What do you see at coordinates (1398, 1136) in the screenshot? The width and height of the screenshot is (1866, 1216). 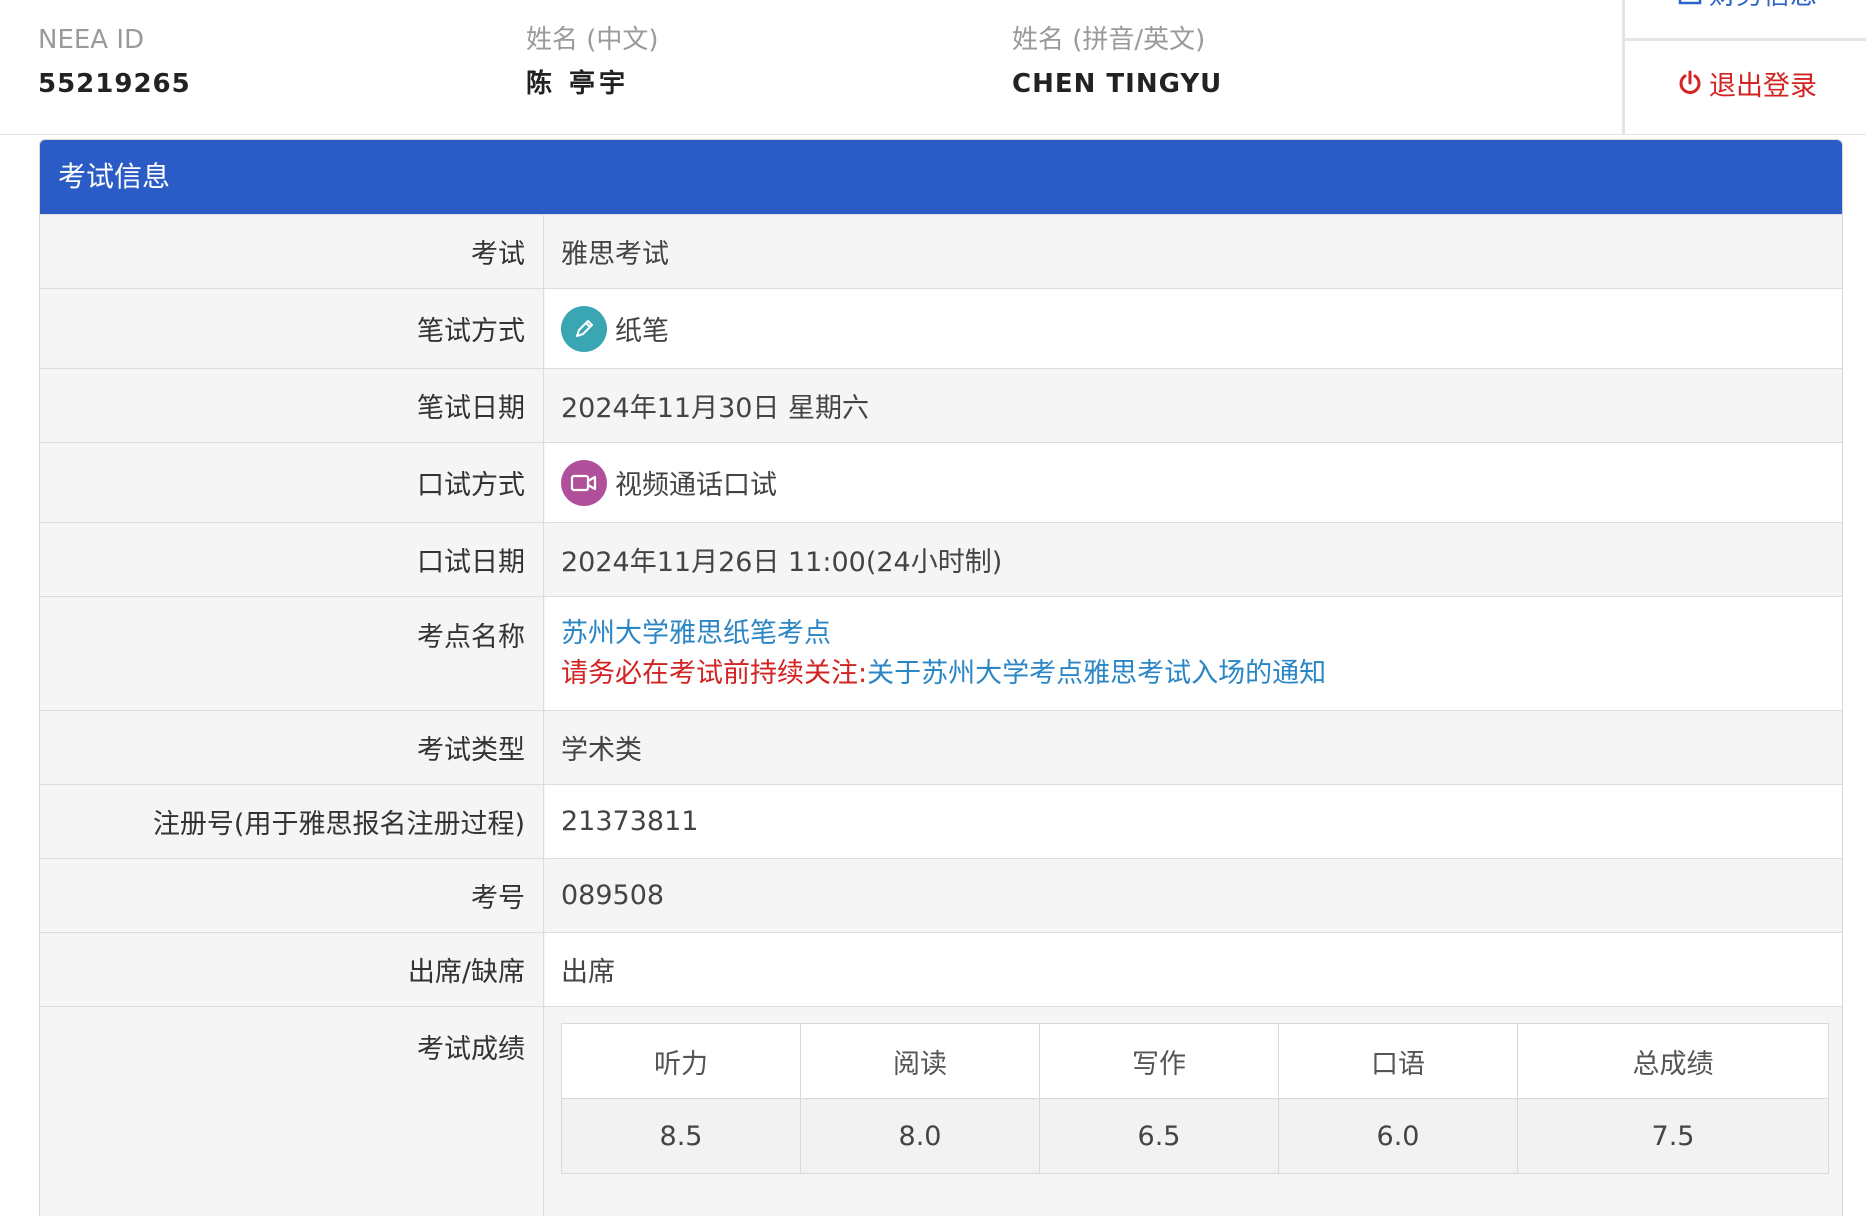 I see `score-speaking: 6.0` at bounding box center [1398, 1136].